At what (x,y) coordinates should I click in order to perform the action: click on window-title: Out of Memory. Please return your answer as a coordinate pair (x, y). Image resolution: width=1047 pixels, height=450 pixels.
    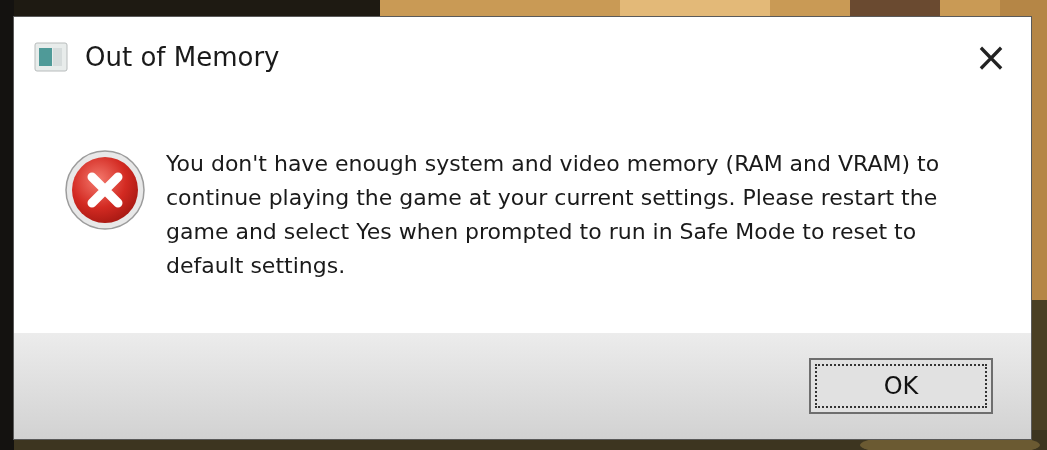
    Looking at the image, I should click on (182, 57).